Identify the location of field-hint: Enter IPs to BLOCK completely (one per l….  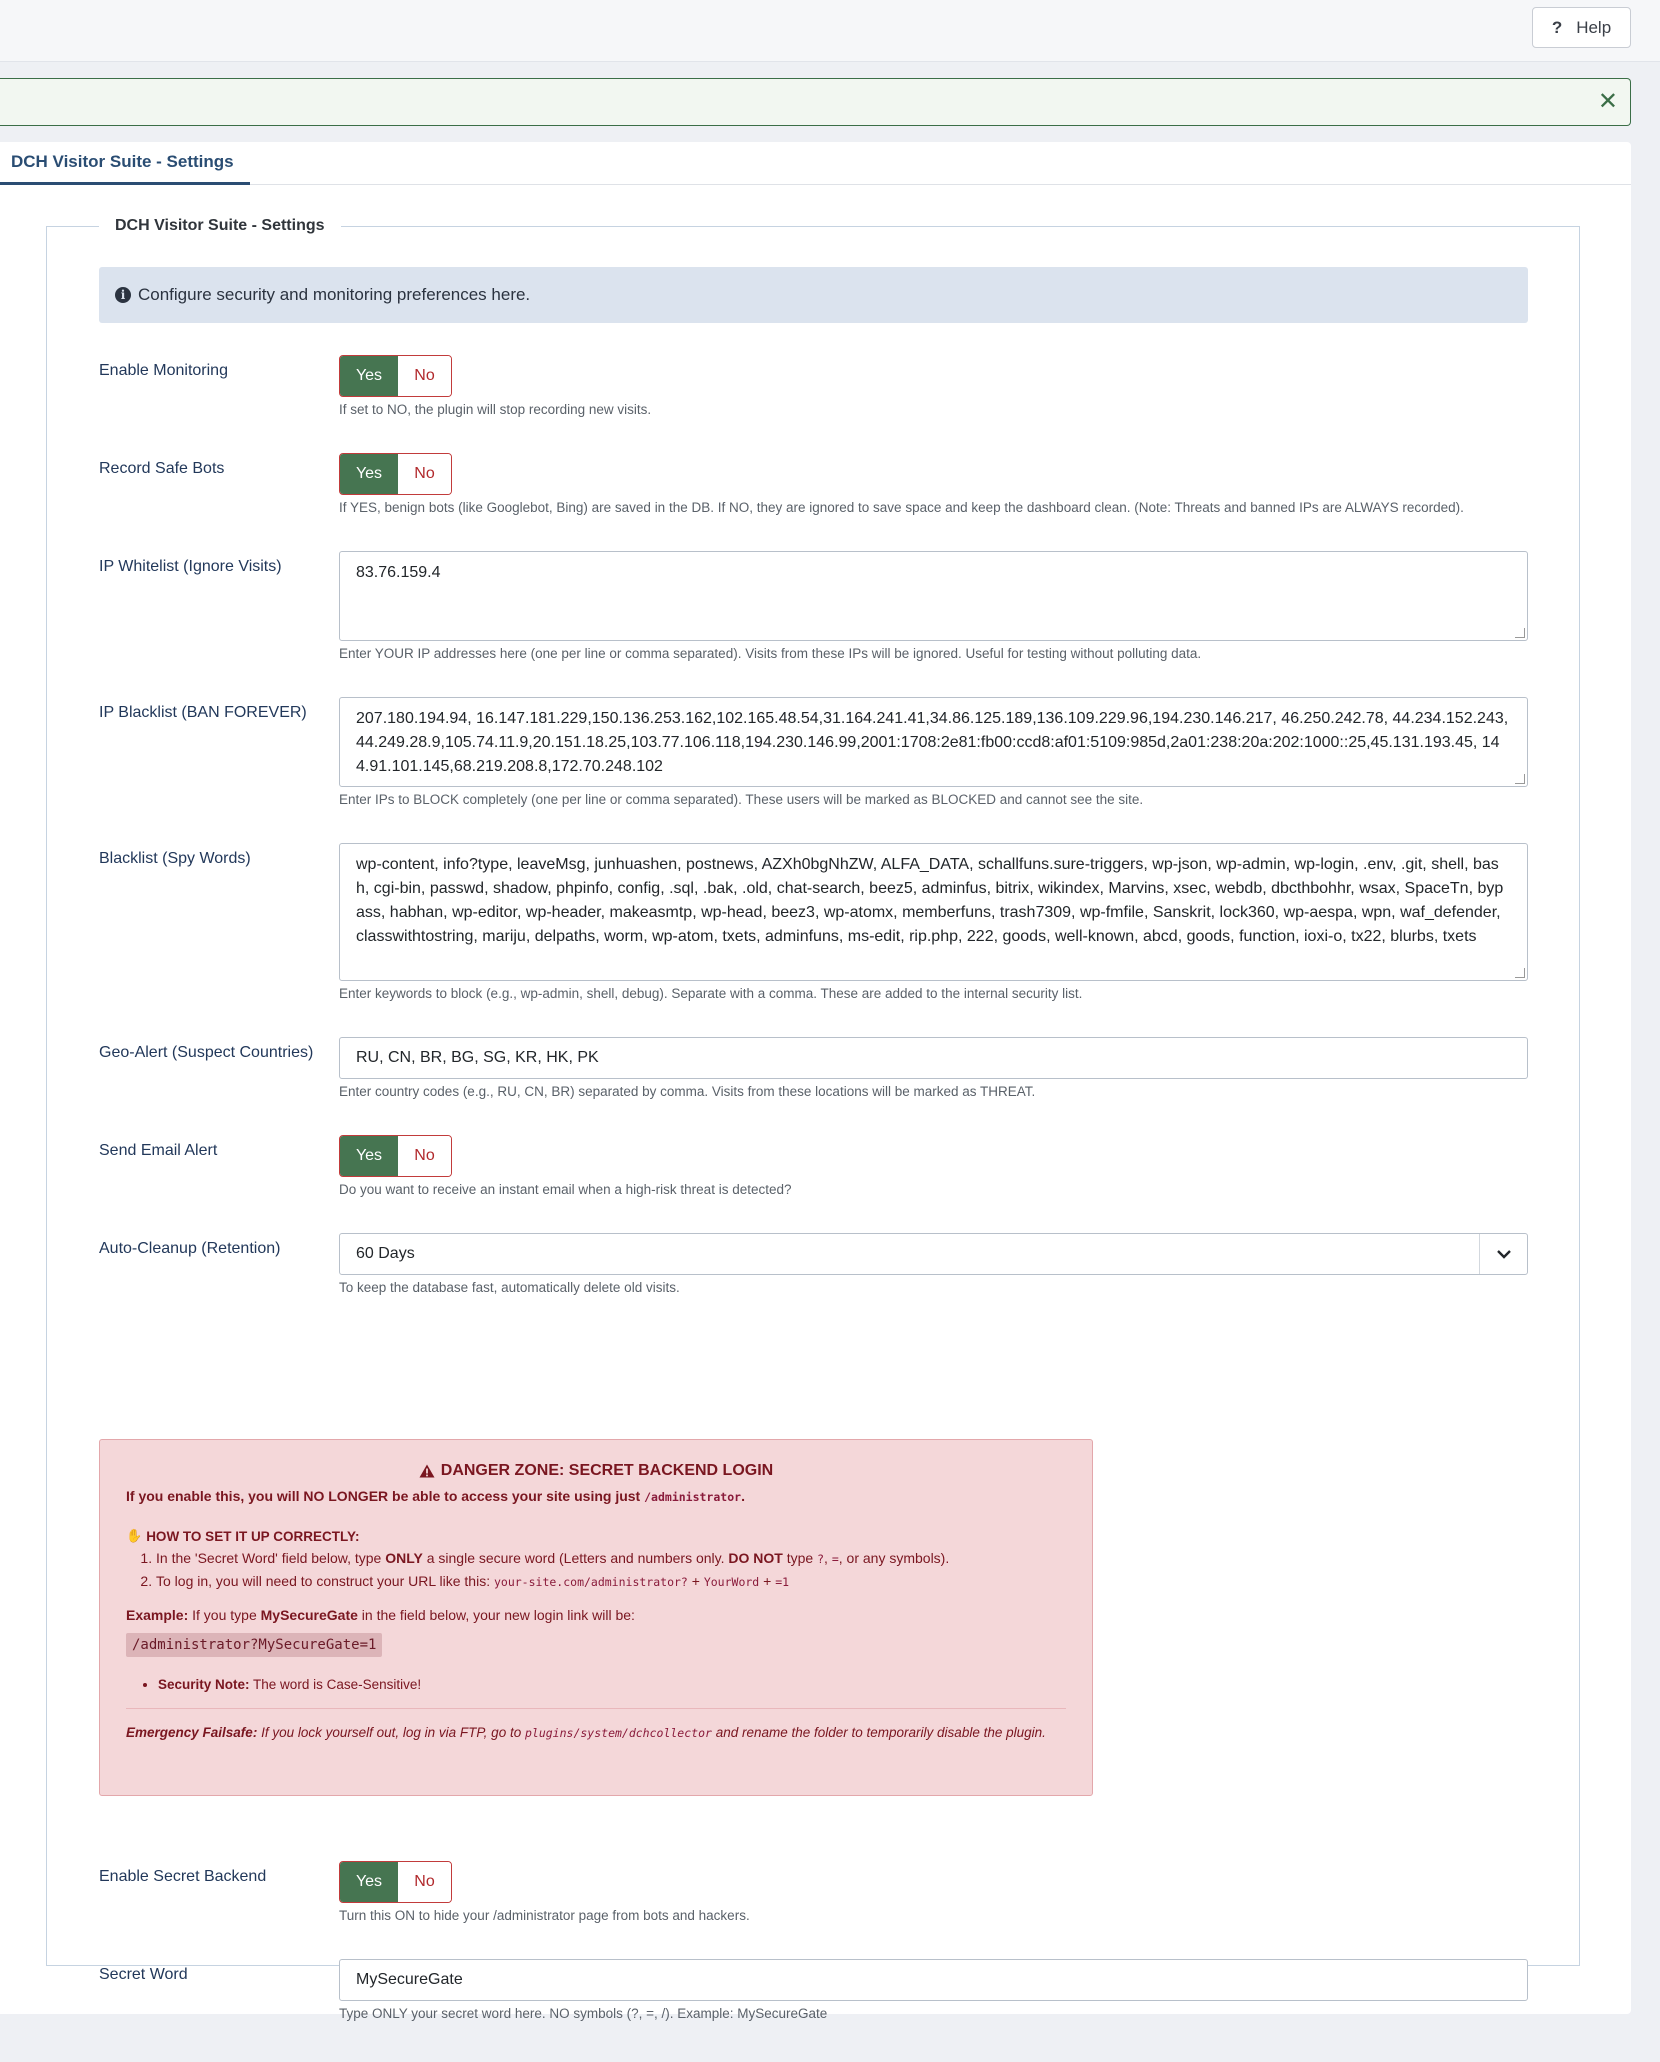
(741, 799).